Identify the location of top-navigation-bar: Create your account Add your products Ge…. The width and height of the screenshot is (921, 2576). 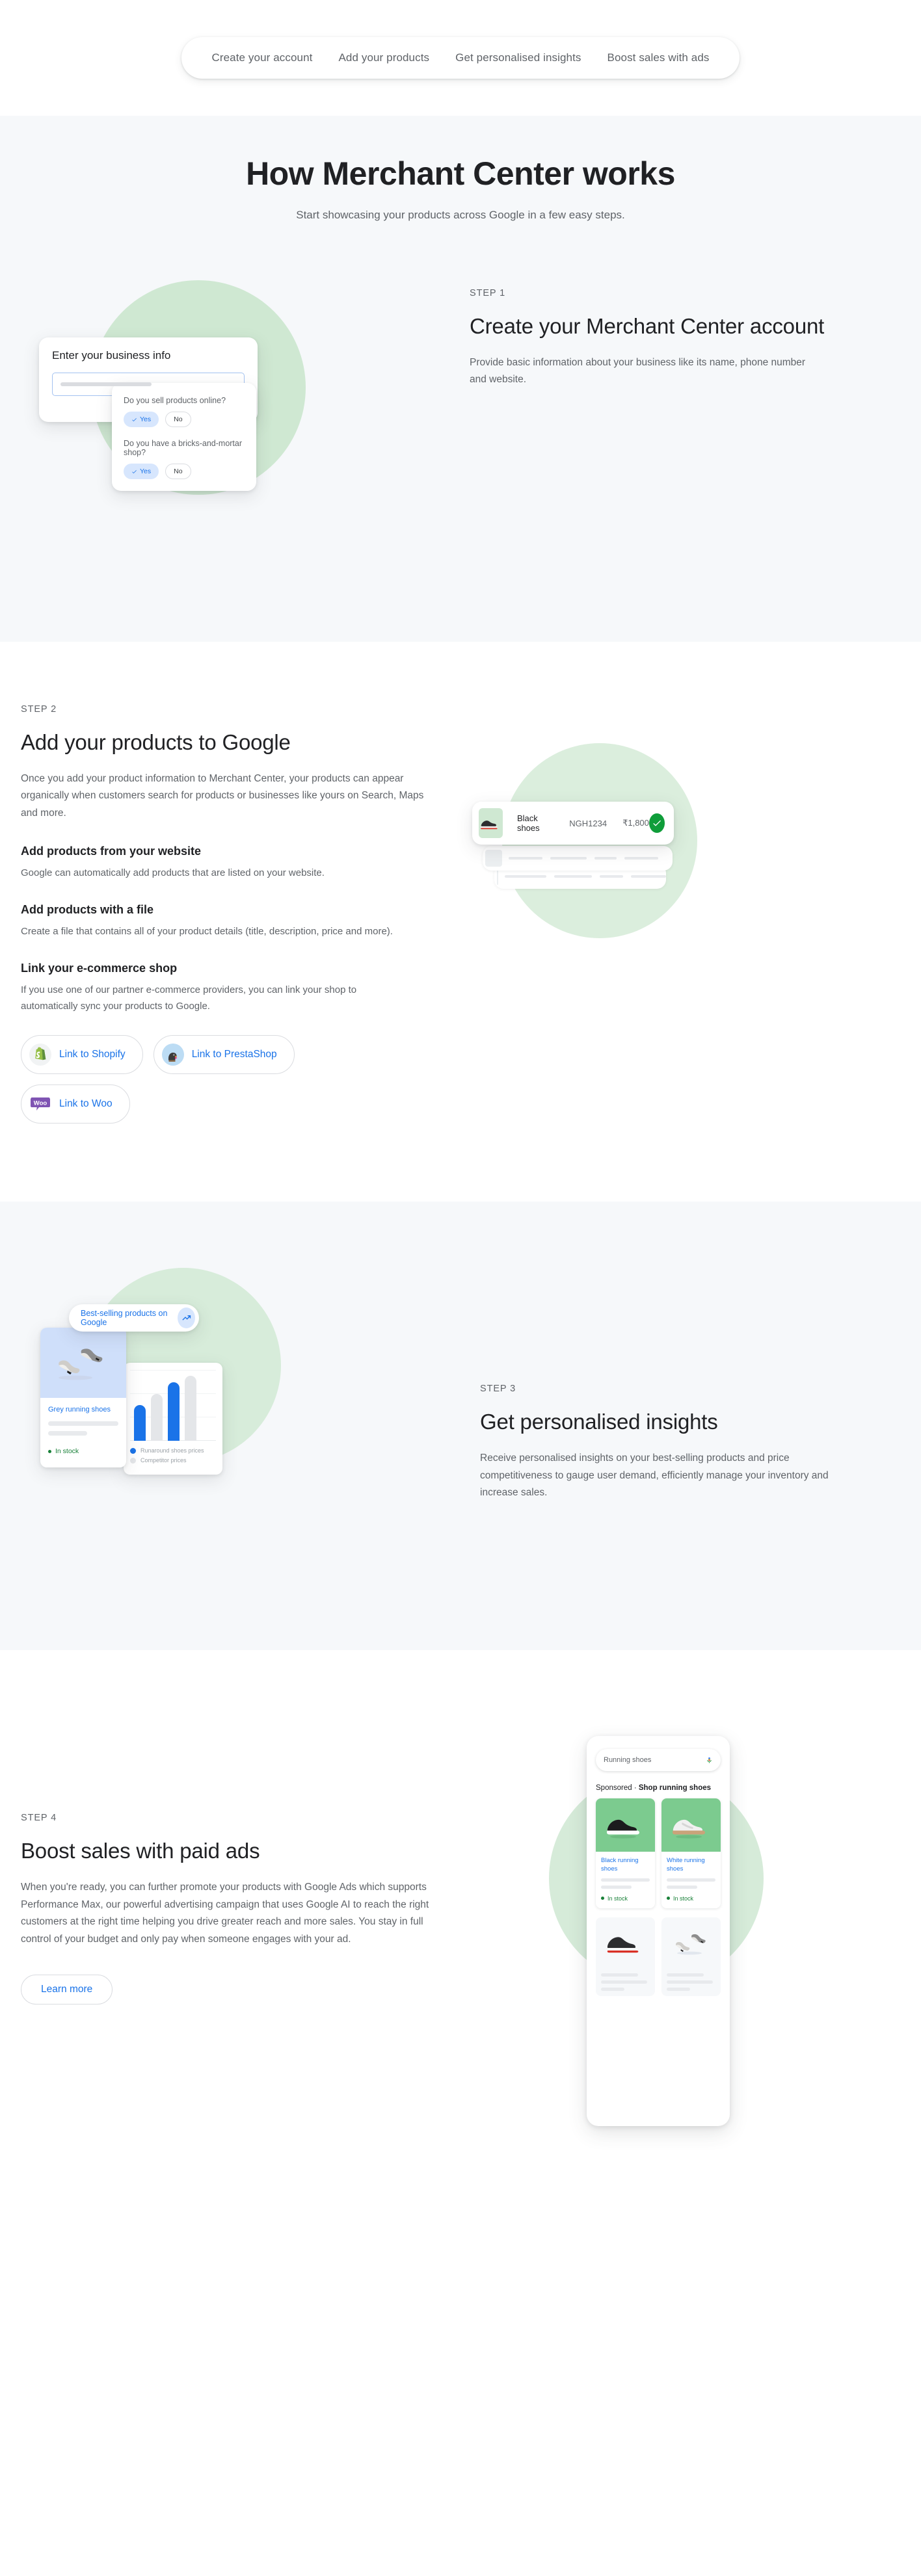
(461, 58).